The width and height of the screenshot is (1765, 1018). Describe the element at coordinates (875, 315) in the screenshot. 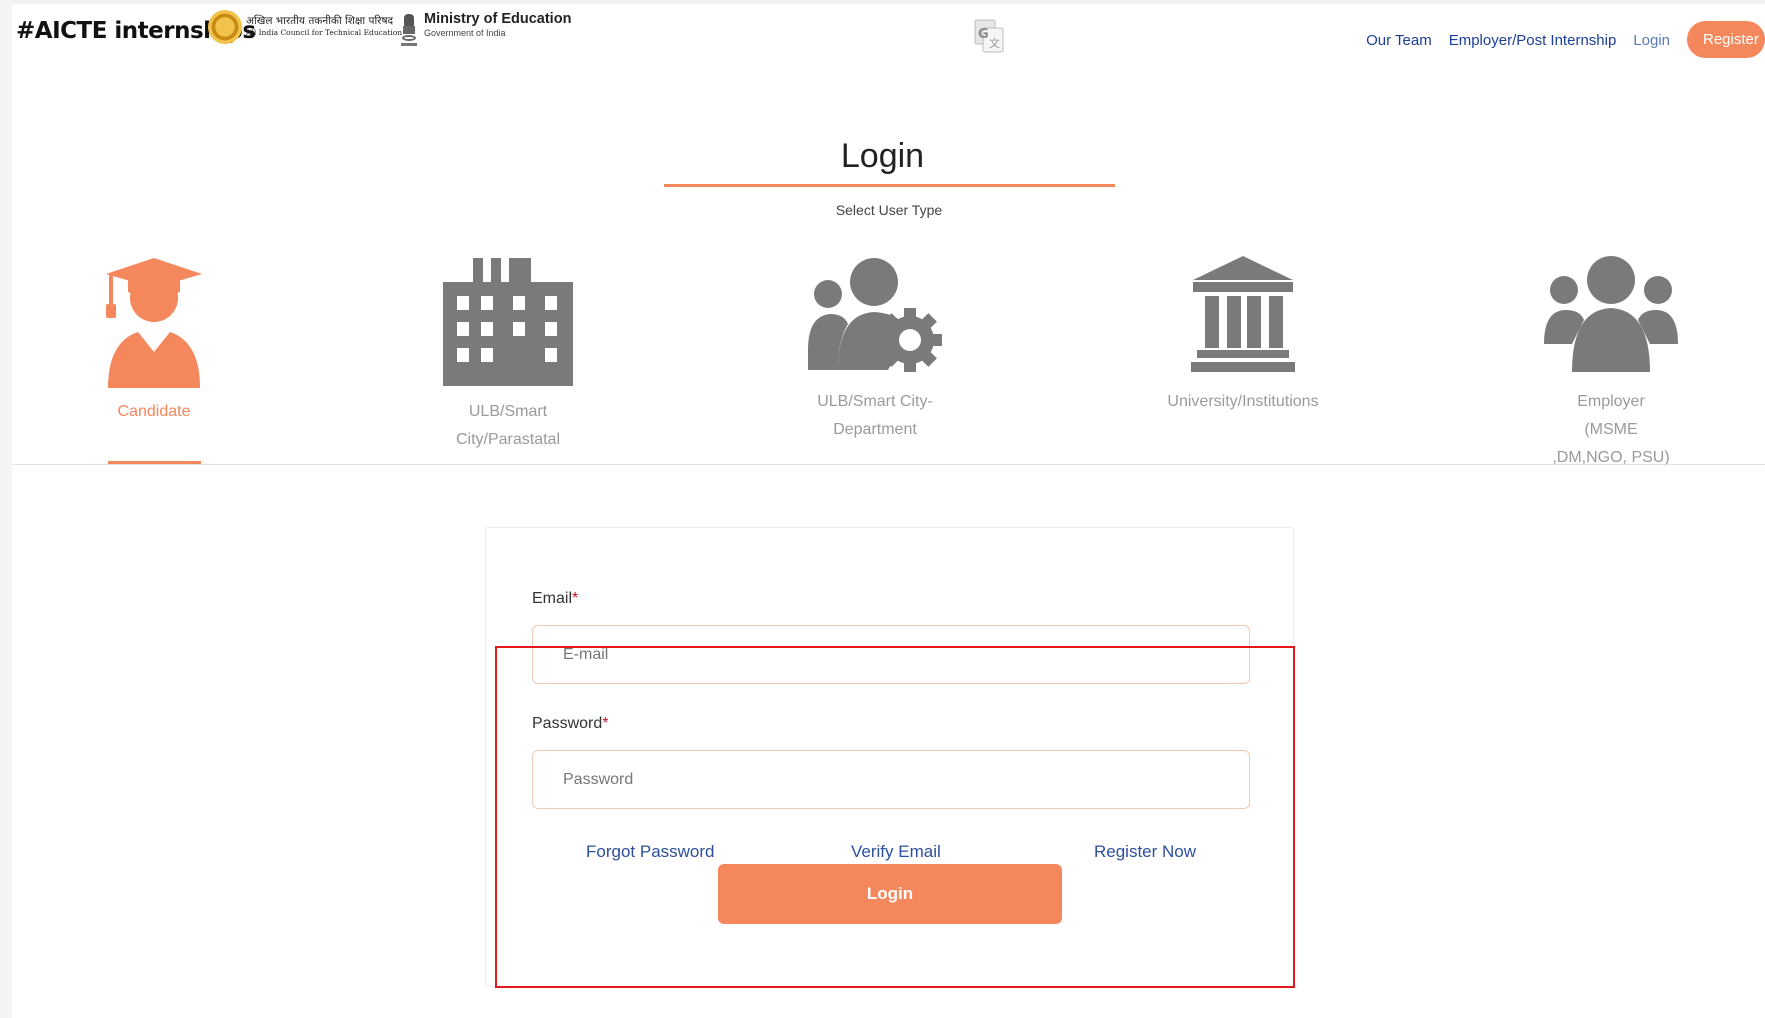

I see `users-gear-icon` at that location.